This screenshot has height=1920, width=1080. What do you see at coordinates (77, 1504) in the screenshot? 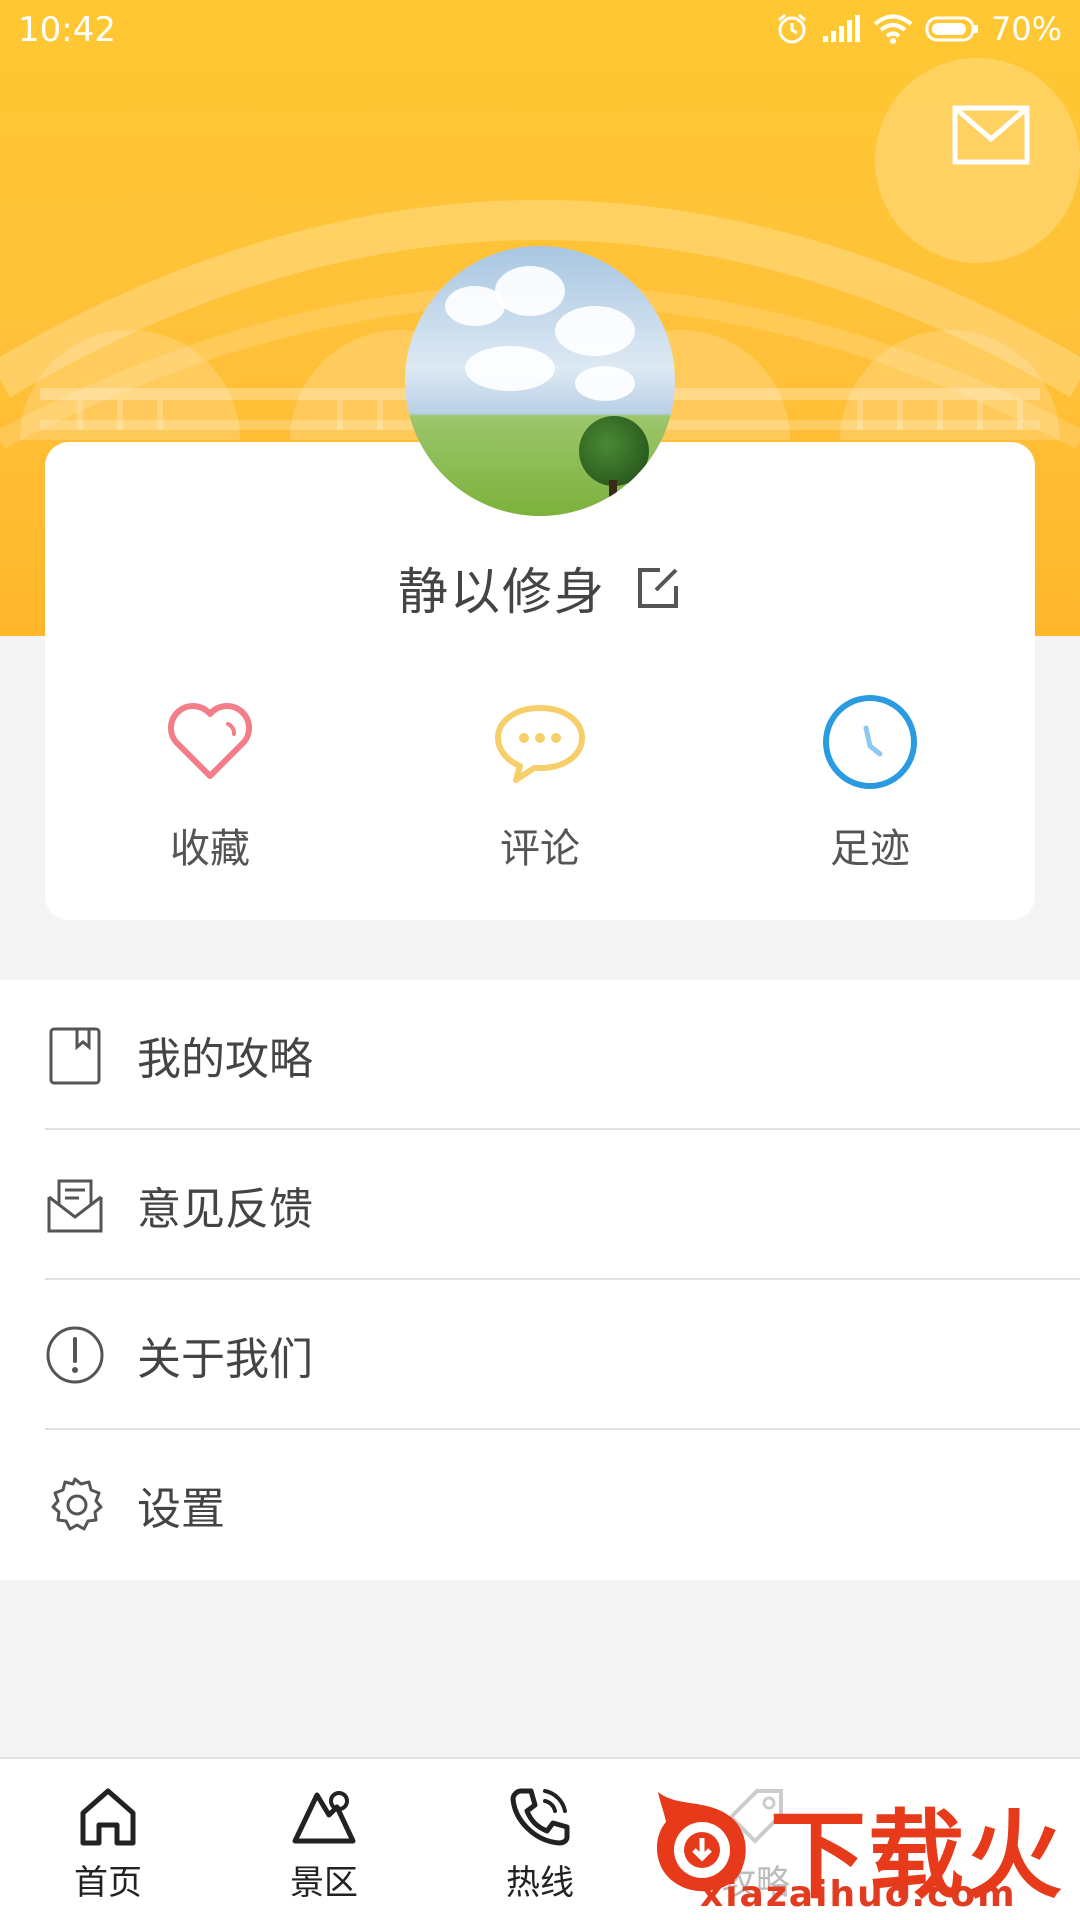
I see `gear-icon` at bounding box center [77, 1504].